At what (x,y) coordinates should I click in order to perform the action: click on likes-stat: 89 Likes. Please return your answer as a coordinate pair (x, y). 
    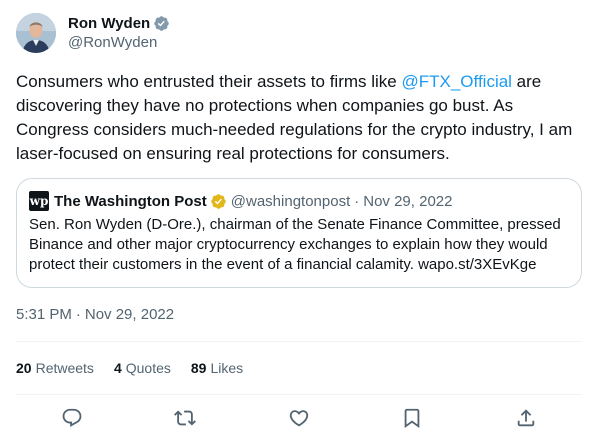
    Looking at the image, I should click on (217, 368).